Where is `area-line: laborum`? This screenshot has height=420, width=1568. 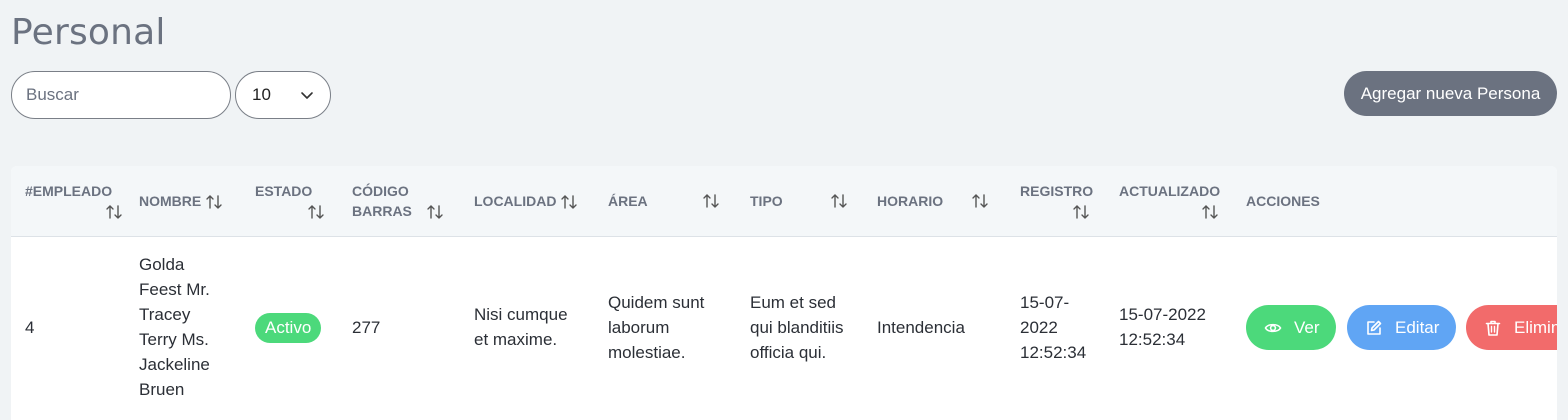 area-line: laborum is located at coordinates (639, 327).